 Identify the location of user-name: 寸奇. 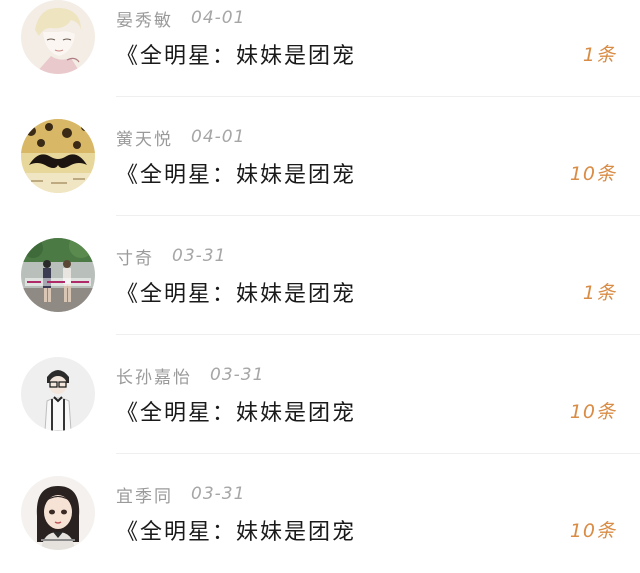
(135, 256).